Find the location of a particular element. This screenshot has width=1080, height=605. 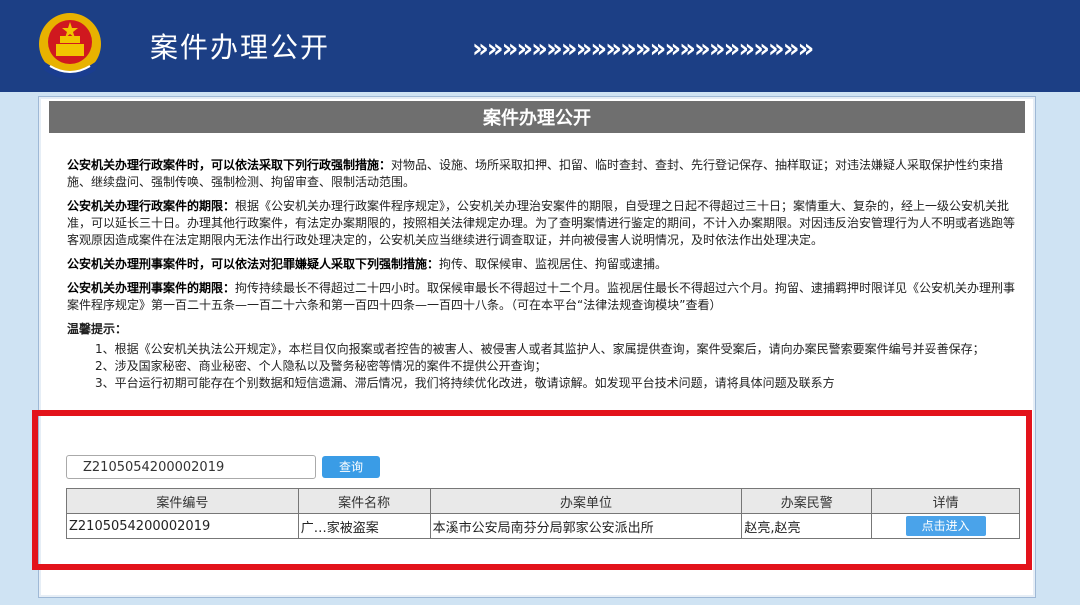

column-header-details: 详情 is located at coordinates (945, 501).